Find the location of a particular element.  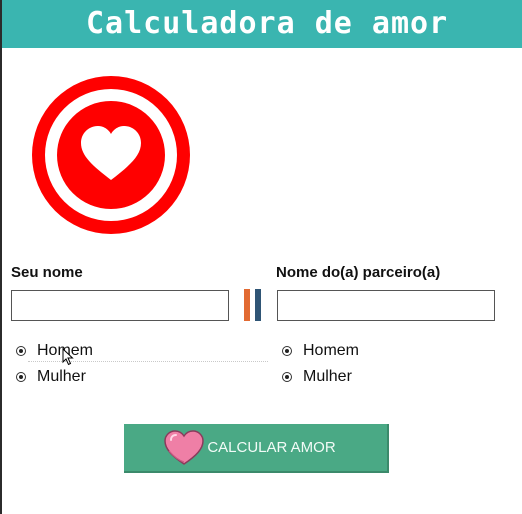

your-name-input is located at coordinates (120, 305).